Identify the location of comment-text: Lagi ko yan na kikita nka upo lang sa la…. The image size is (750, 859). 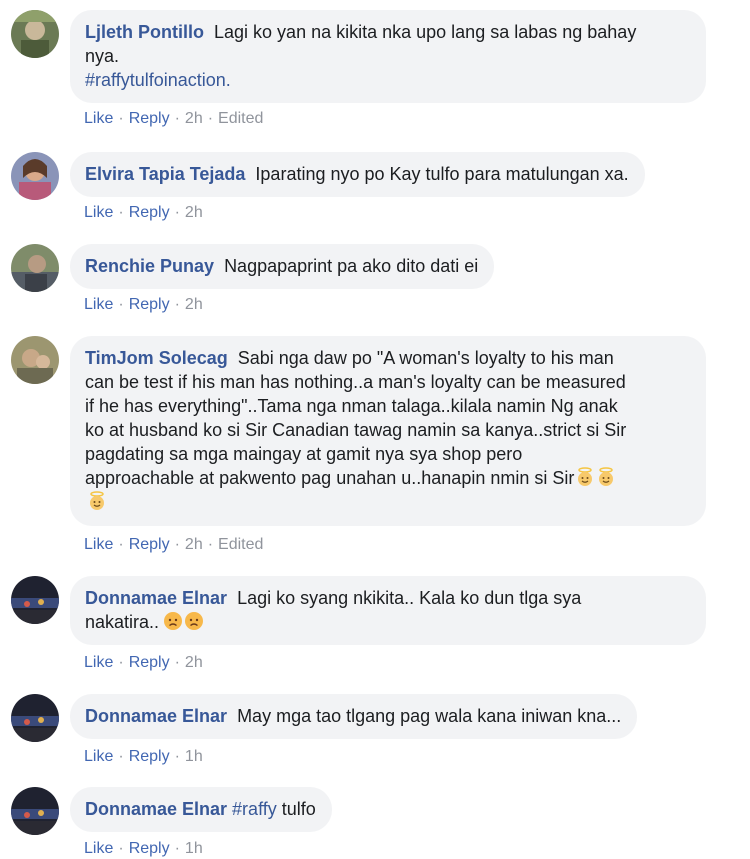
(425, 32).